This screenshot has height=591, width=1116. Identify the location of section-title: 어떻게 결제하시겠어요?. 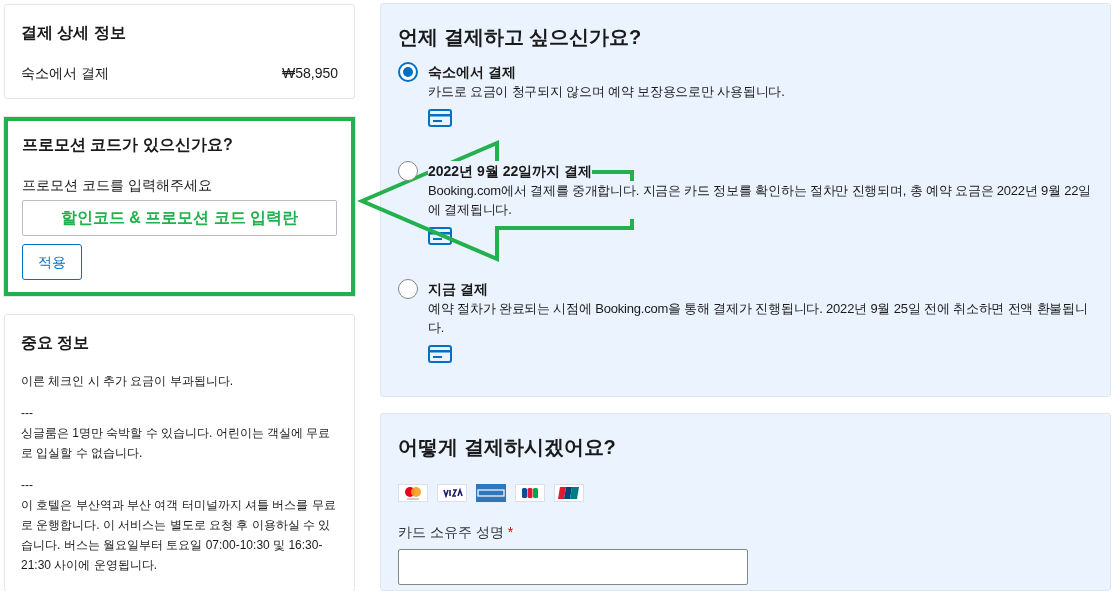
(507, 447).